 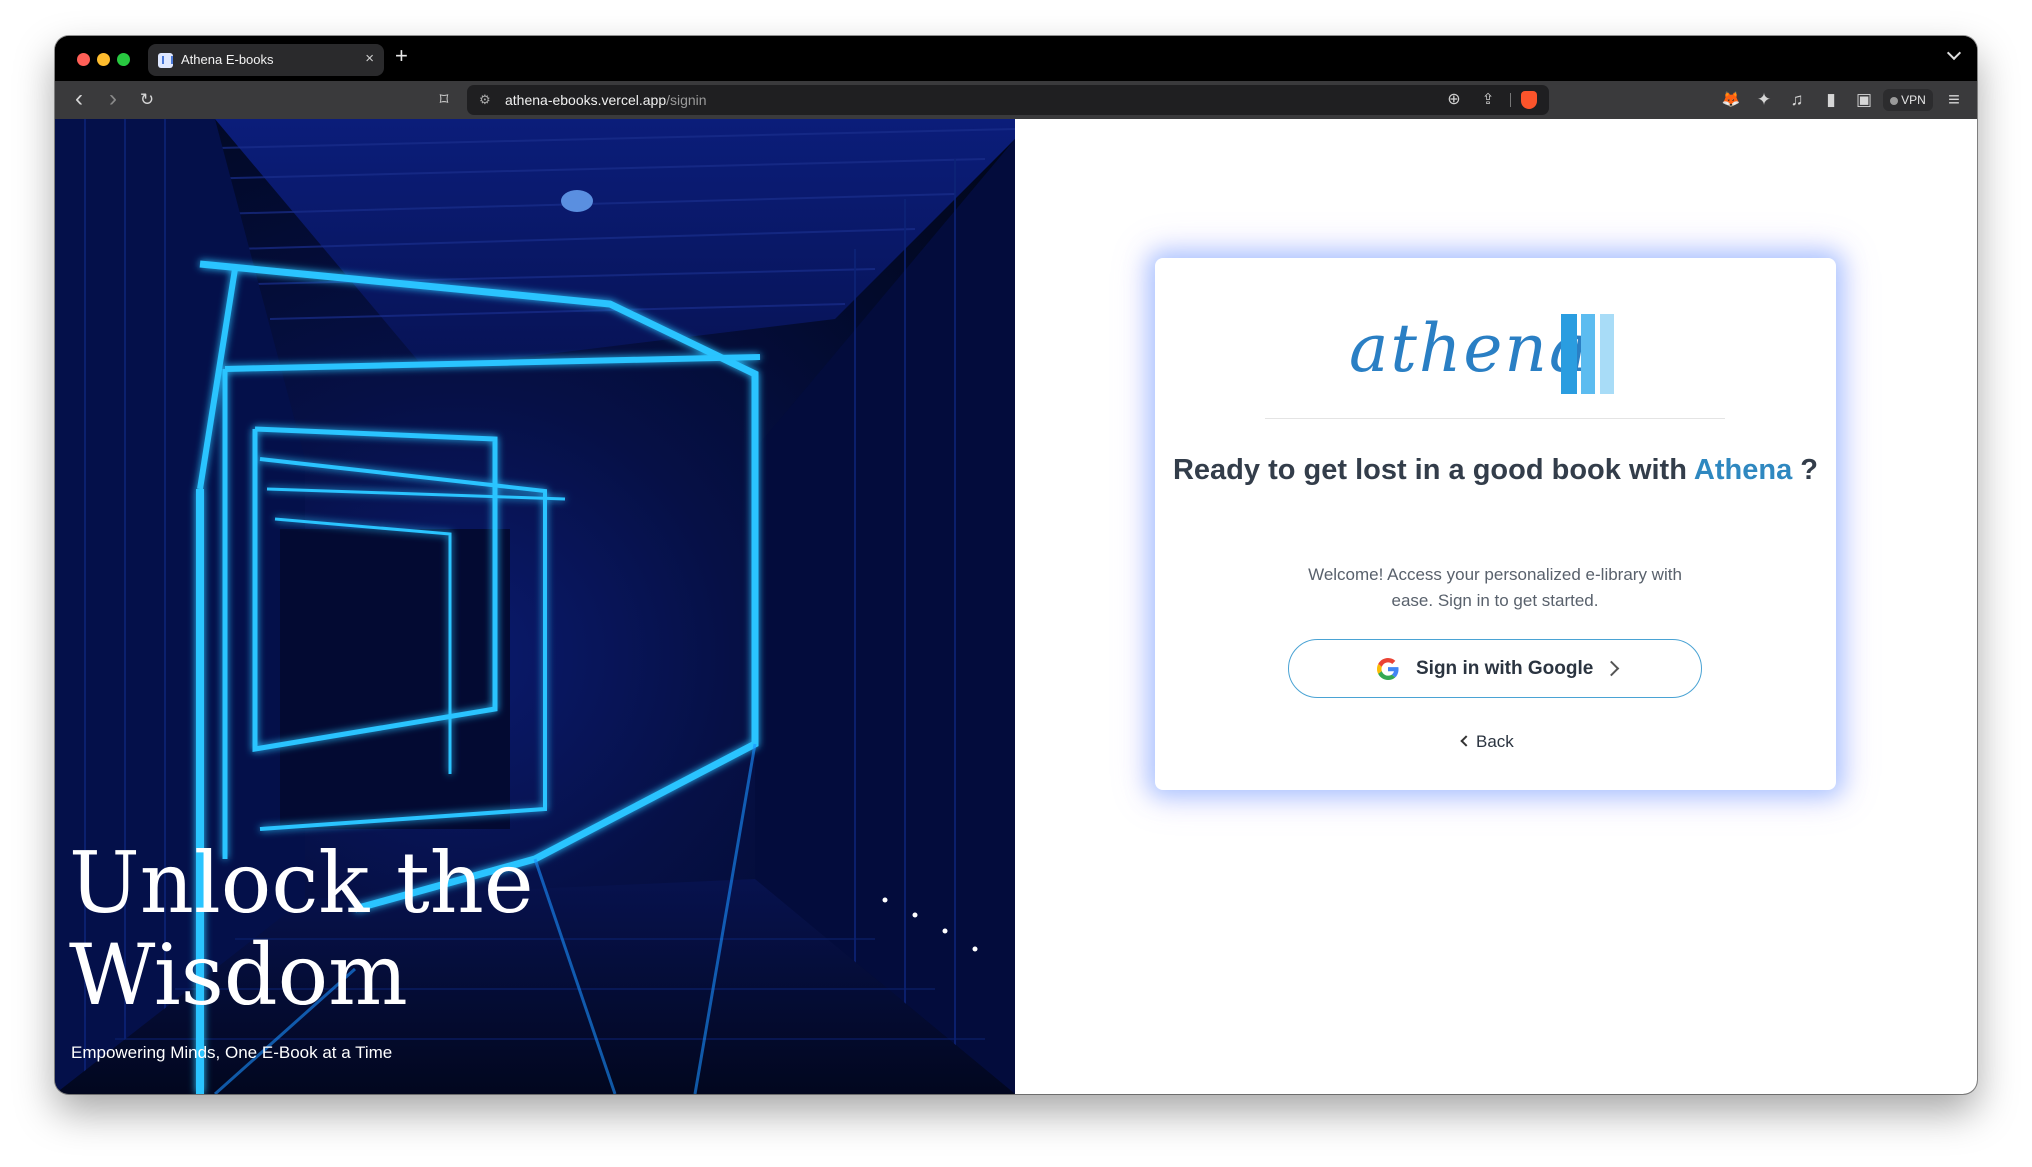 I want to click on chevron-left-icon, so click(x=1466, y=741).